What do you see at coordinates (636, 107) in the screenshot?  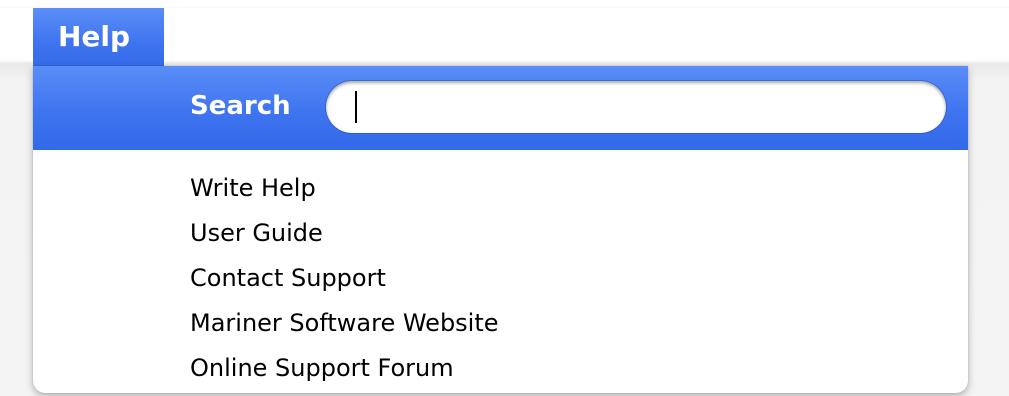 I see `help-search-input` at bounding box center [636, 107].